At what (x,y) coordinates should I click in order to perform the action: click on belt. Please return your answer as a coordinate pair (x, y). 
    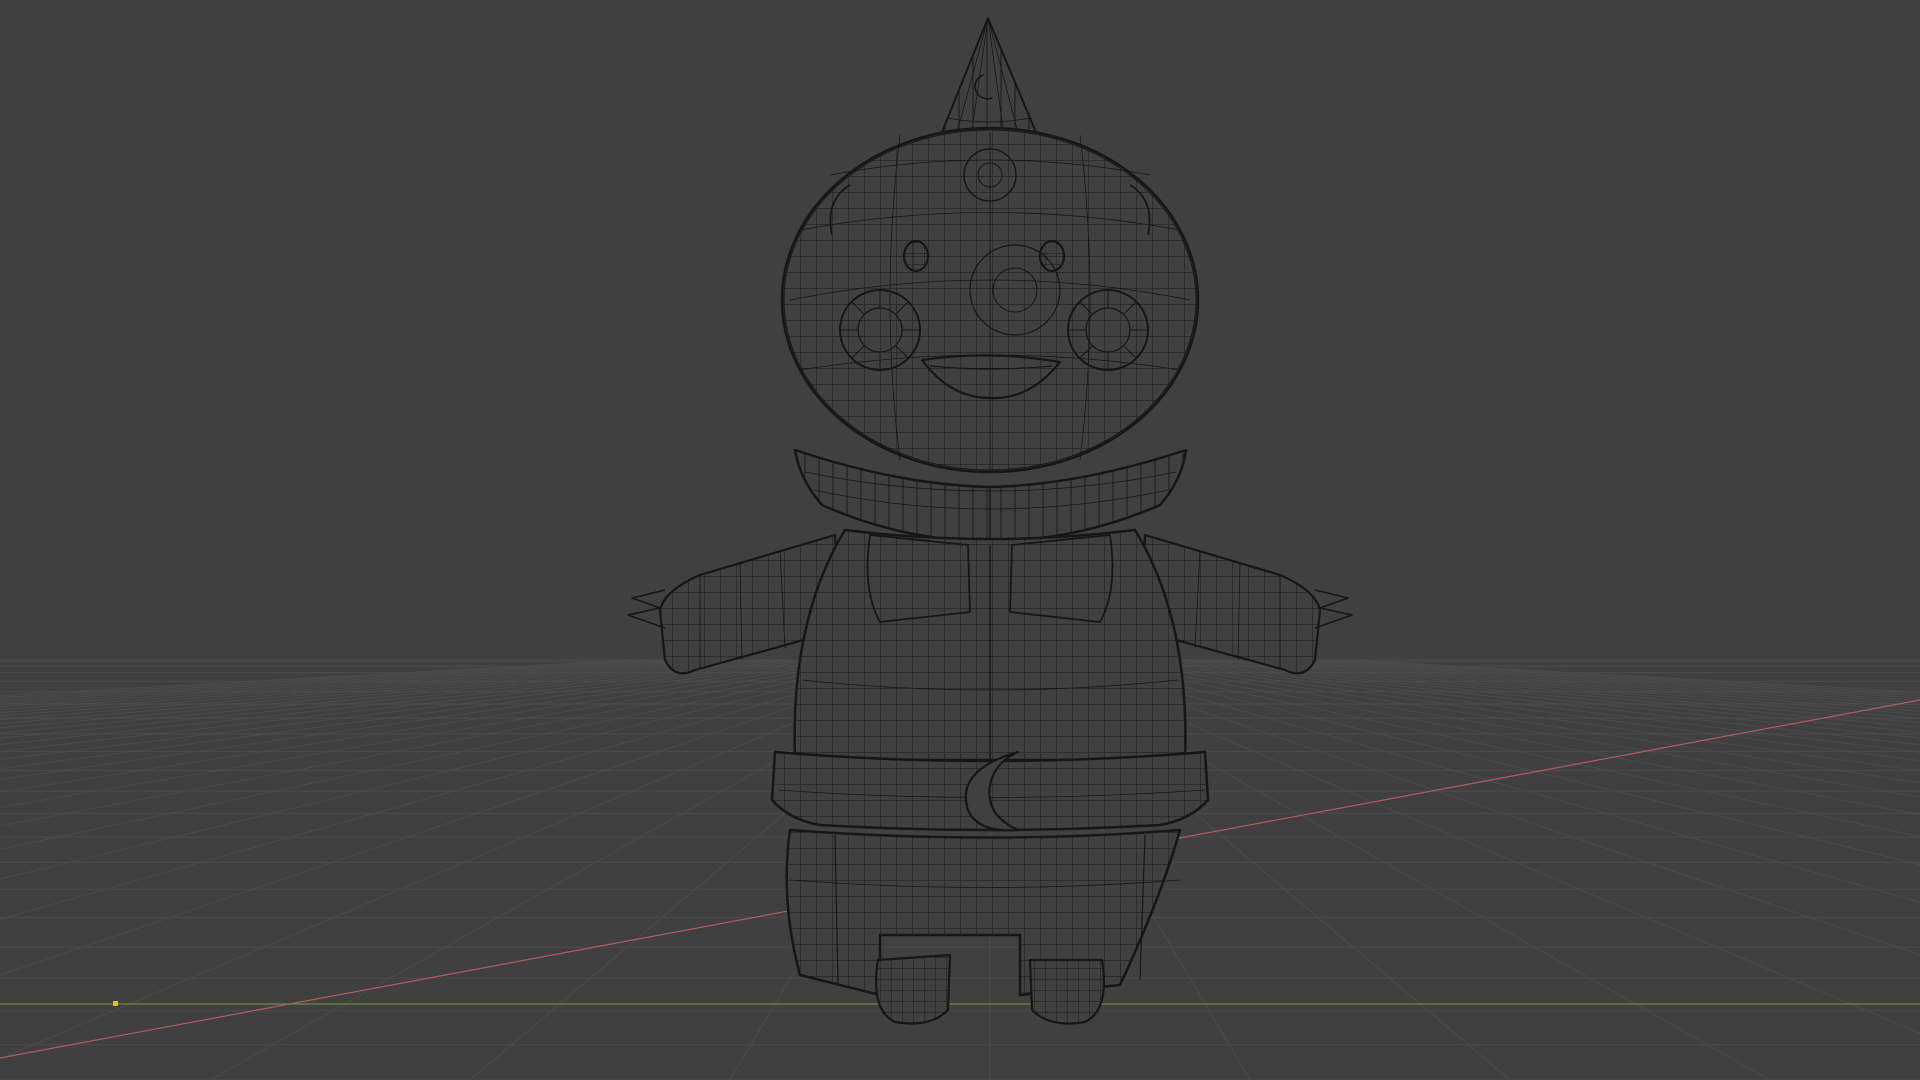
    Looking at the image, I should click on (990, 791).